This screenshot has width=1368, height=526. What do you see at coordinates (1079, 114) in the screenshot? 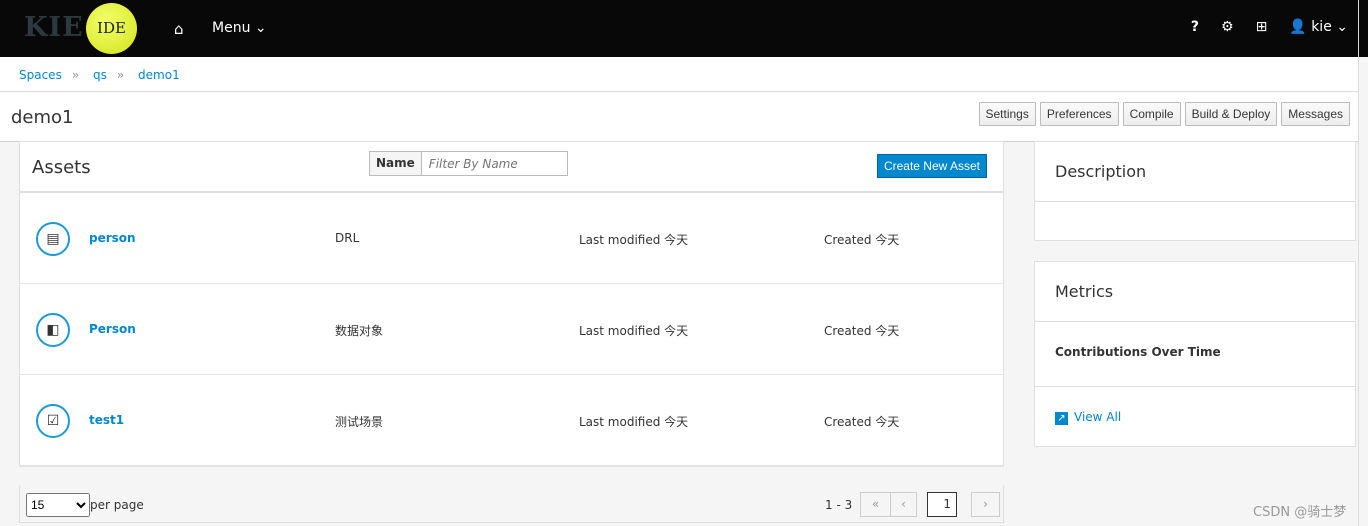
I see `preferences-button: Preferences` at bounding box center [1079, 114].